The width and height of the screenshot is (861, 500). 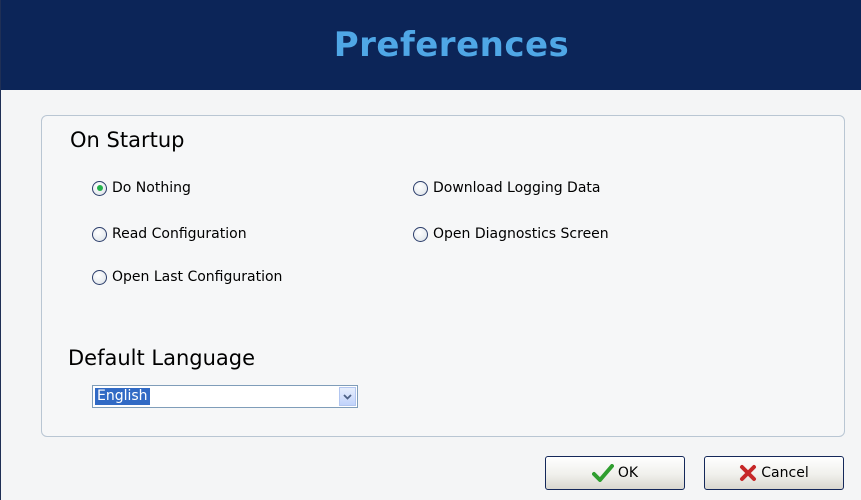 I want to click on checkmark-icon, so click(x=602, y=473).